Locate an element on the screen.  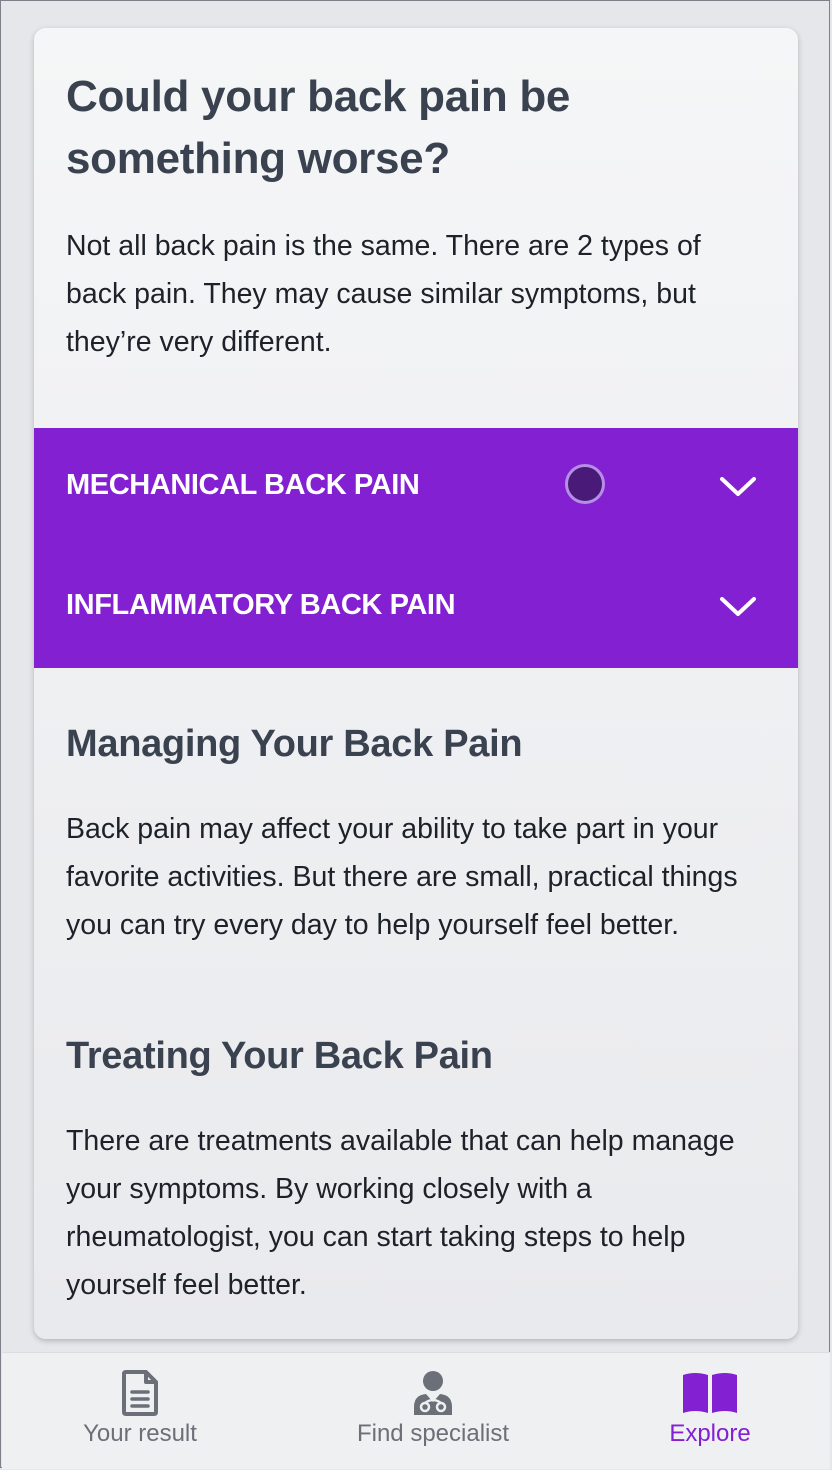
nav-label-find-specialist: Find specialist is located at coordinates (433, 1433).